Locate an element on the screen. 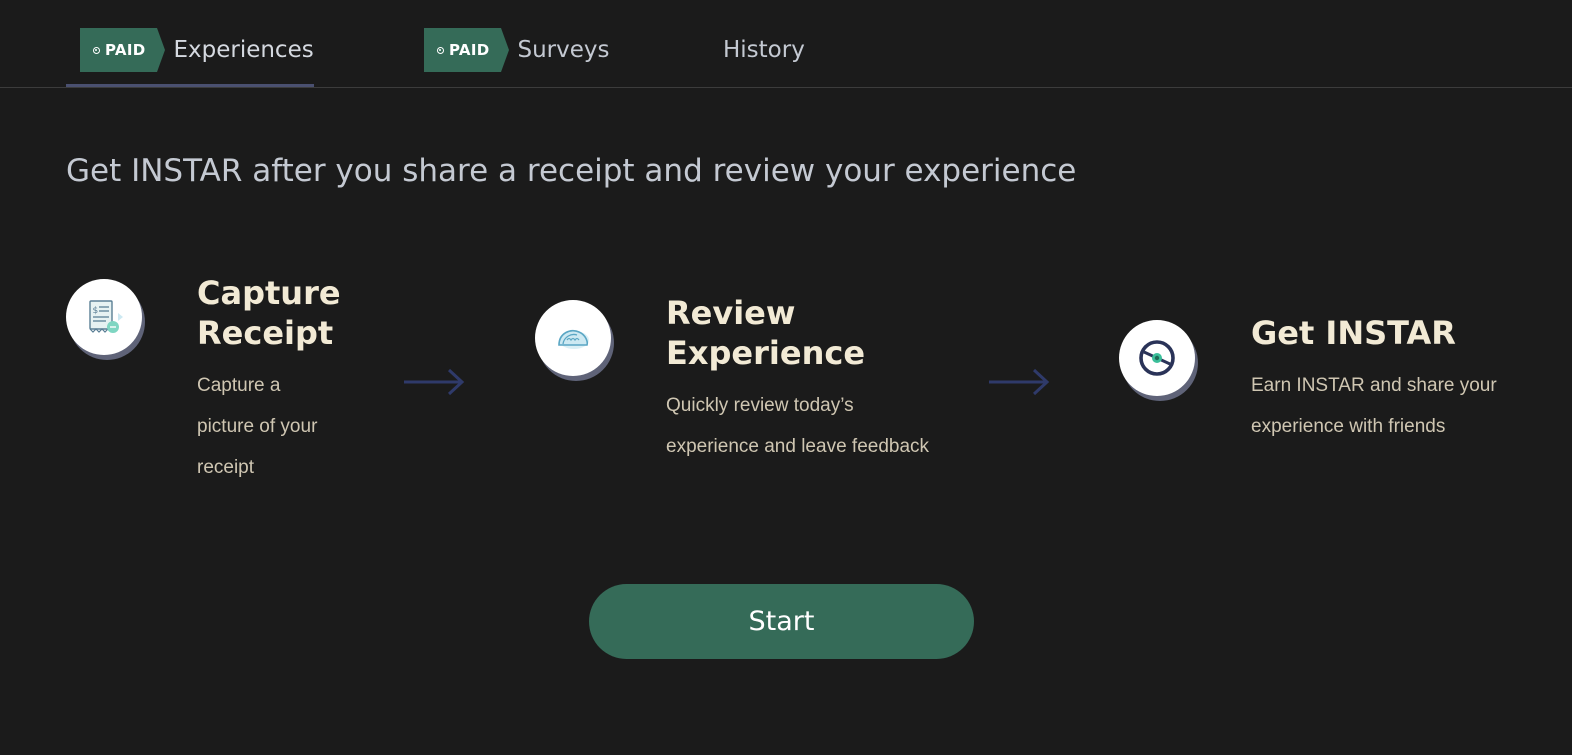 This screenshot has width=1572, height=755. step-description-line: experience and leave feedback is located at coordinates (798, 446).